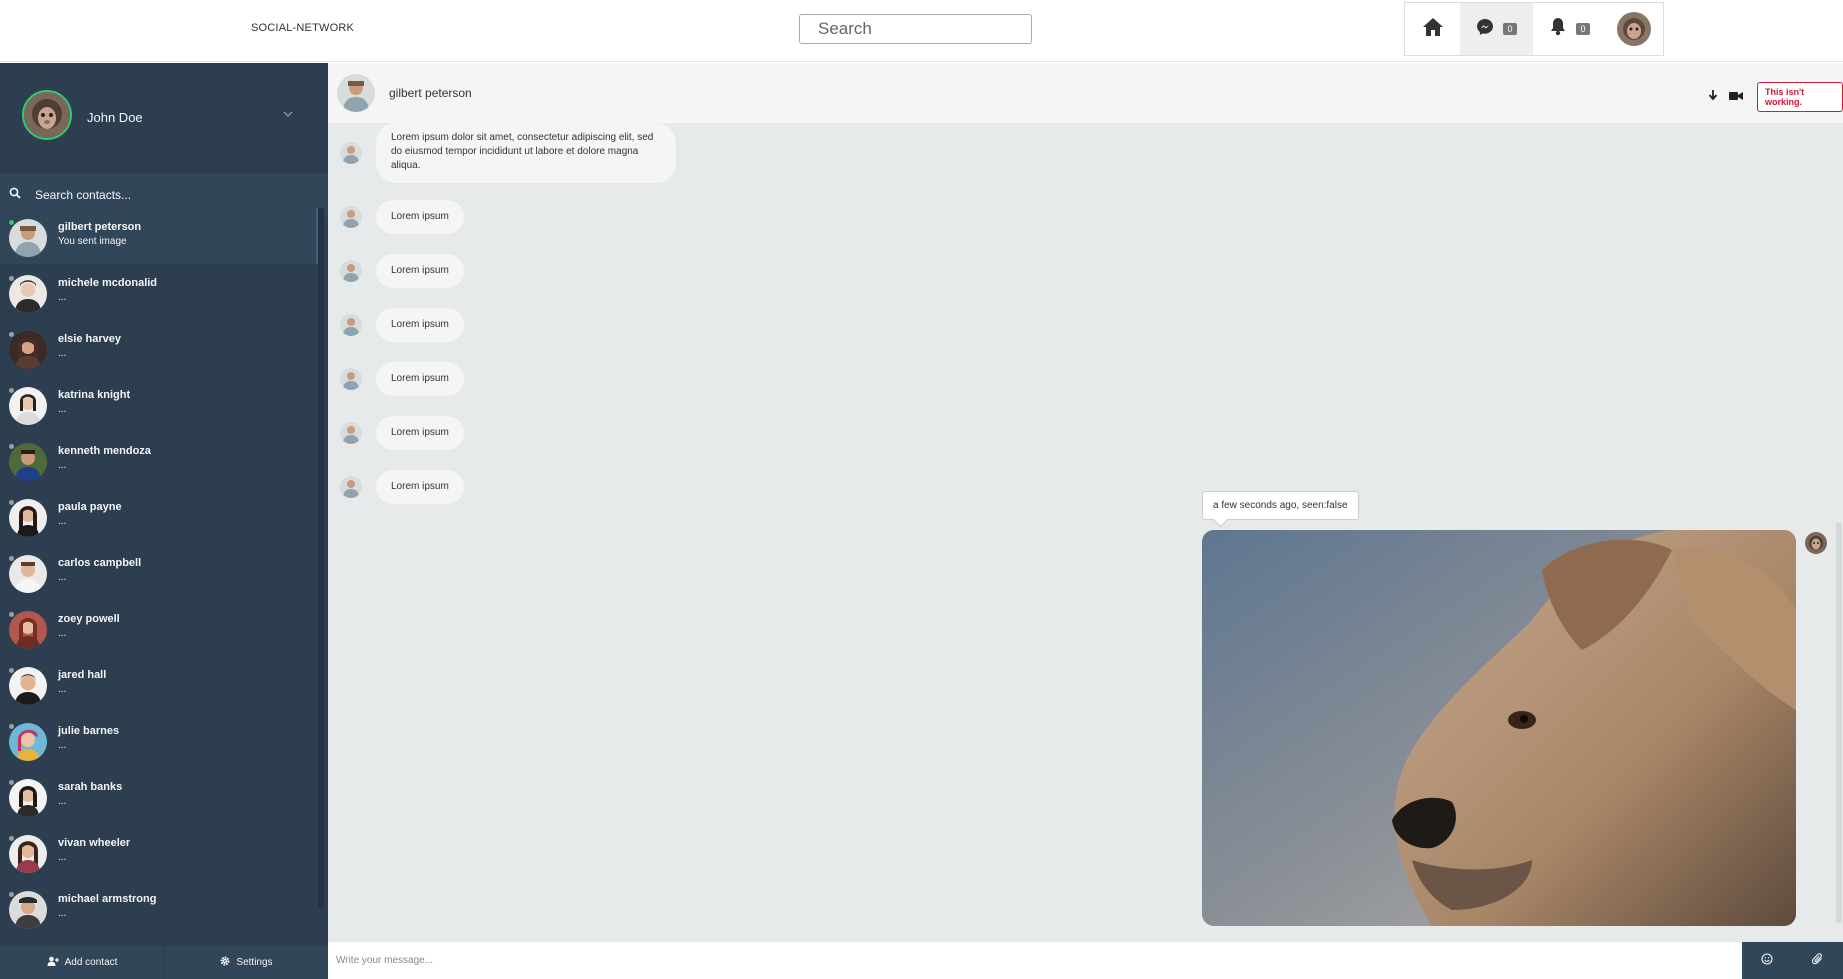  I want to click on chevron-down-icon, so click(288, 116).